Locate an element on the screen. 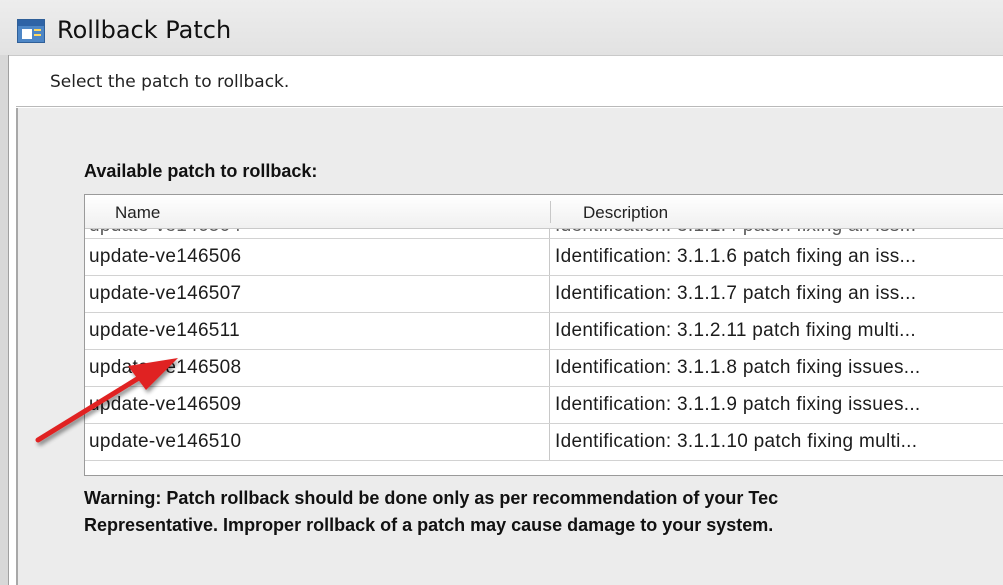  window-title: Rollback Patch is located at coordinates (144, 30).